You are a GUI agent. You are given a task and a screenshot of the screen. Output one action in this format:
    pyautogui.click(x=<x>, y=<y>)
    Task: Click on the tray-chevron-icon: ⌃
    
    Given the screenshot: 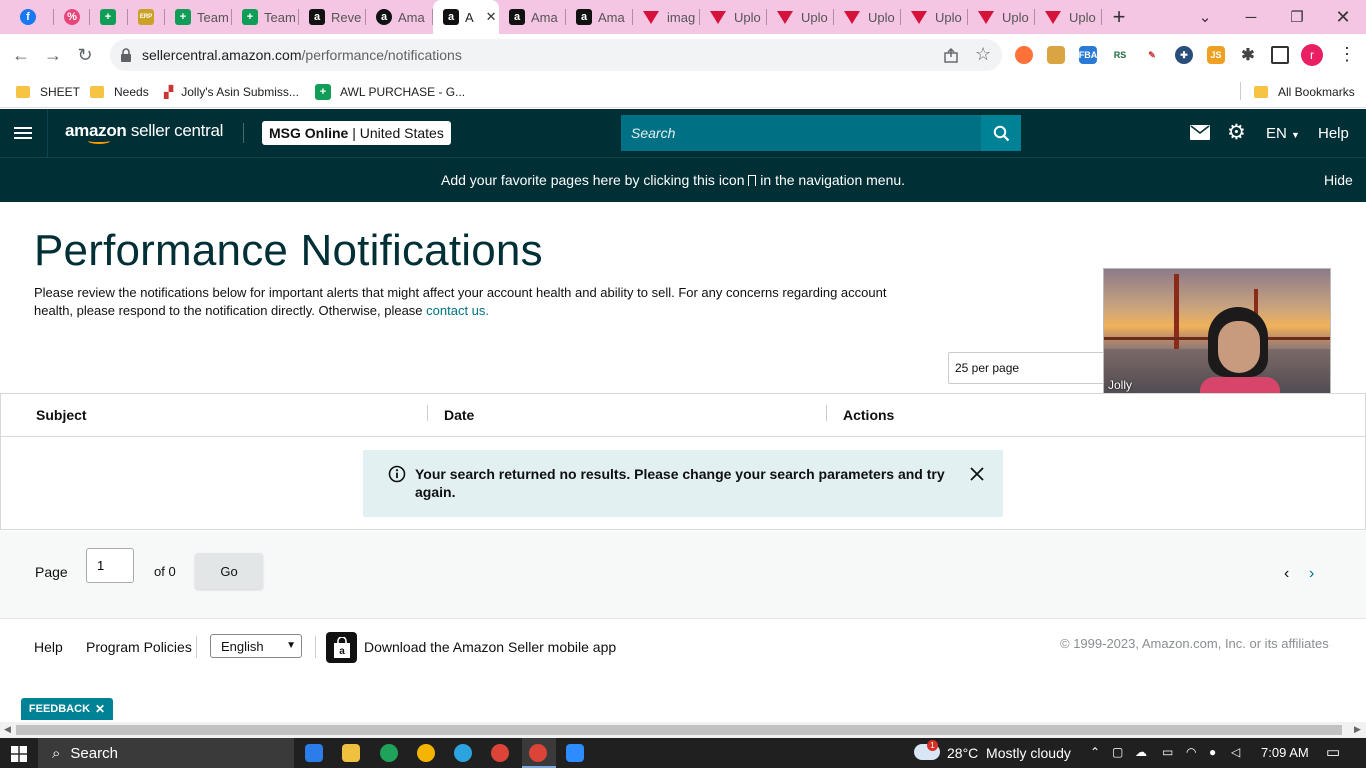 What is the action you would take?
    pyautogui.click(x=1095, y=752)
    